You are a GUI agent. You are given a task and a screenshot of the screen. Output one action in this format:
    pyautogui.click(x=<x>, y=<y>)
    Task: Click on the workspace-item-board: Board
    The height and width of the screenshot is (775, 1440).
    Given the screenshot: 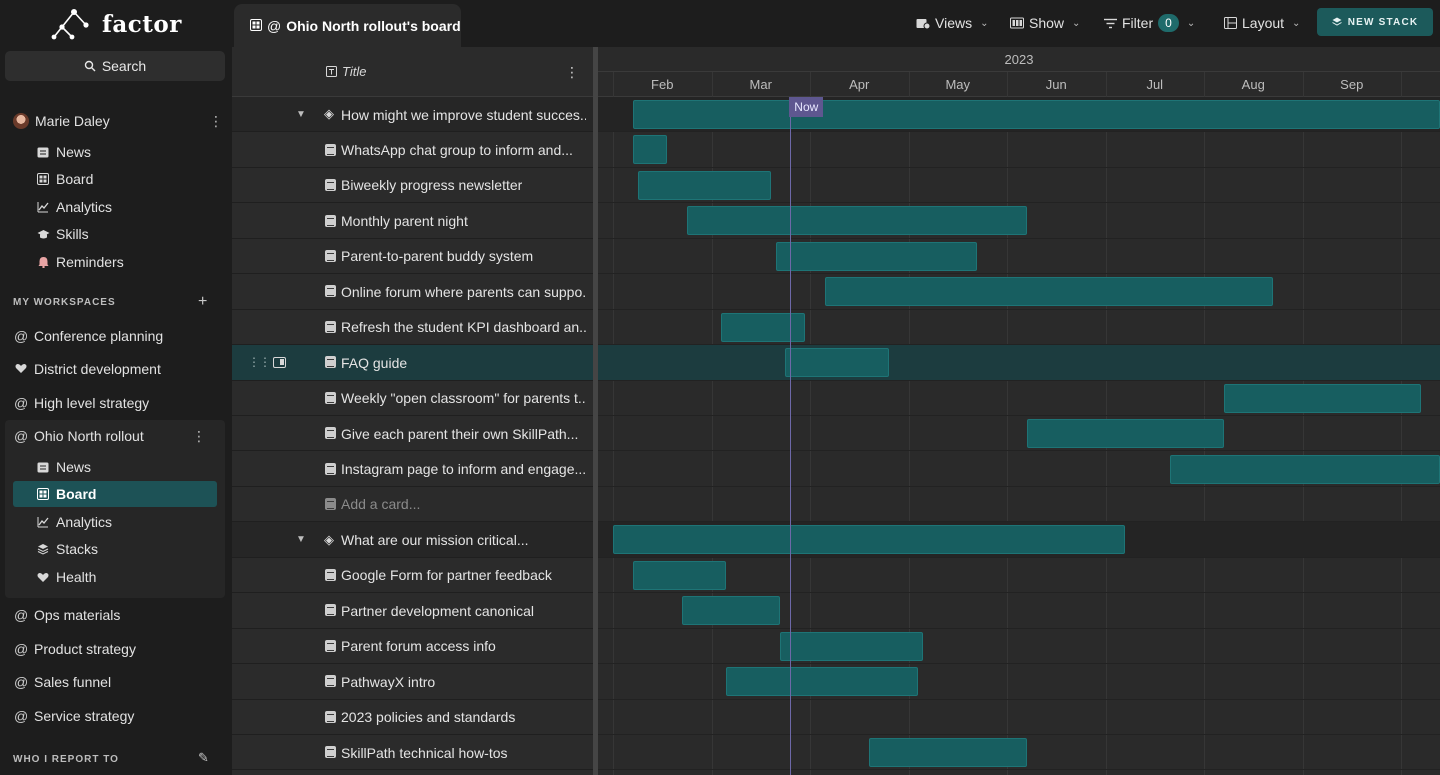 What is the action you would take?
    pyautogui.click(x=126, y=494)
    